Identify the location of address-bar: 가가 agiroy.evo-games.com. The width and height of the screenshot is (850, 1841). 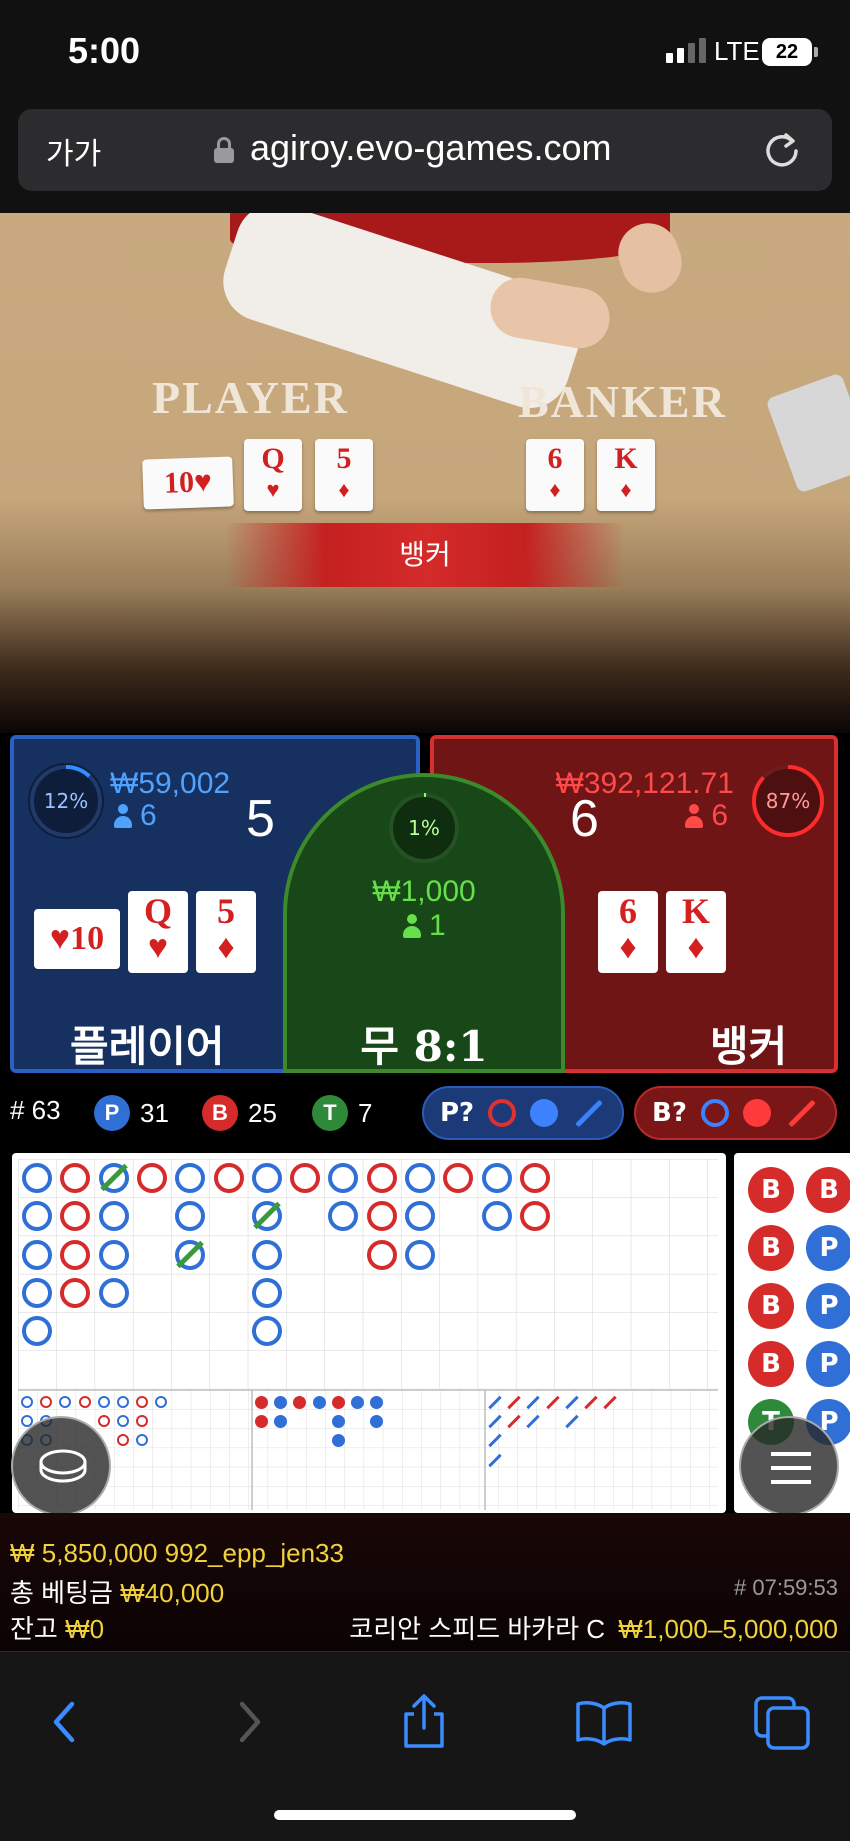
(425, 150).